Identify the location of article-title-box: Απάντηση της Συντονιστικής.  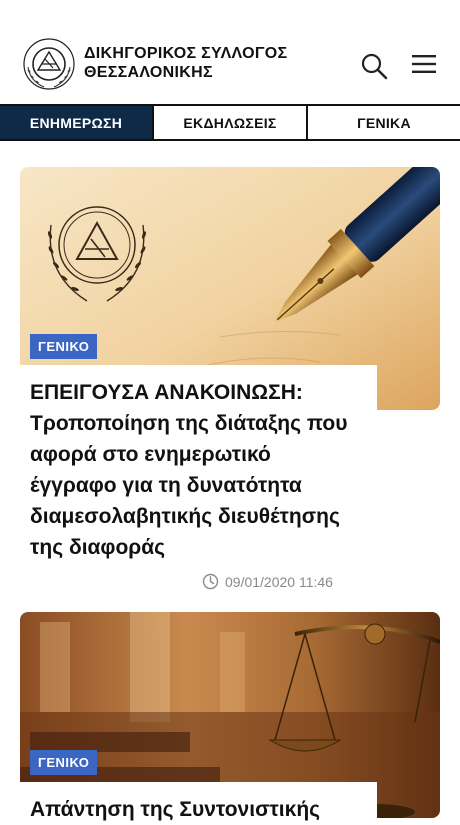
(198, 802).